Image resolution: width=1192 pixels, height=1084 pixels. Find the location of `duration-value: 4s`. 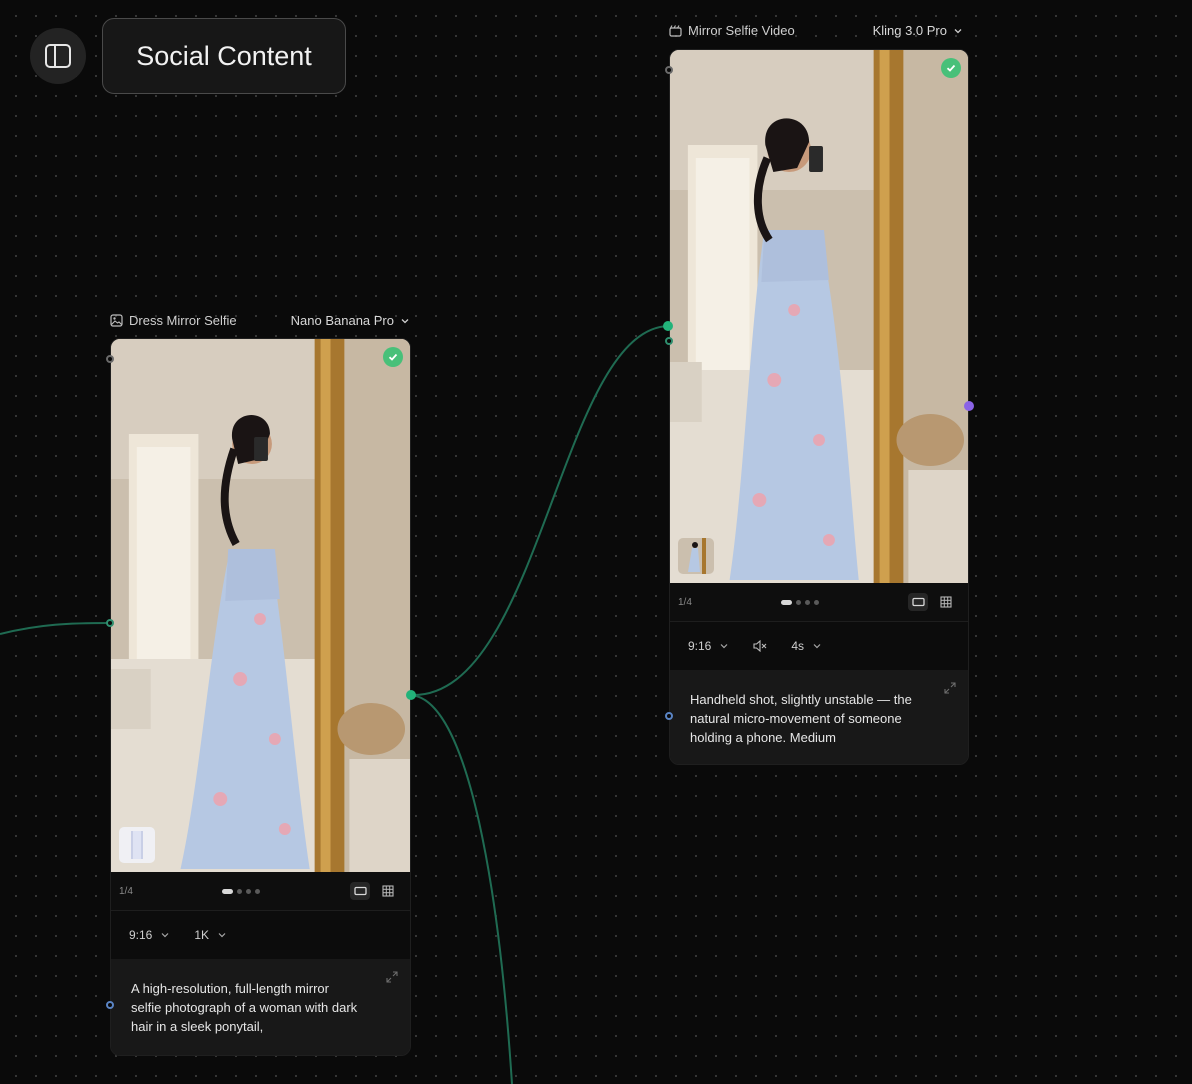

duration-value: 4s is located at coordinates (798, 646).